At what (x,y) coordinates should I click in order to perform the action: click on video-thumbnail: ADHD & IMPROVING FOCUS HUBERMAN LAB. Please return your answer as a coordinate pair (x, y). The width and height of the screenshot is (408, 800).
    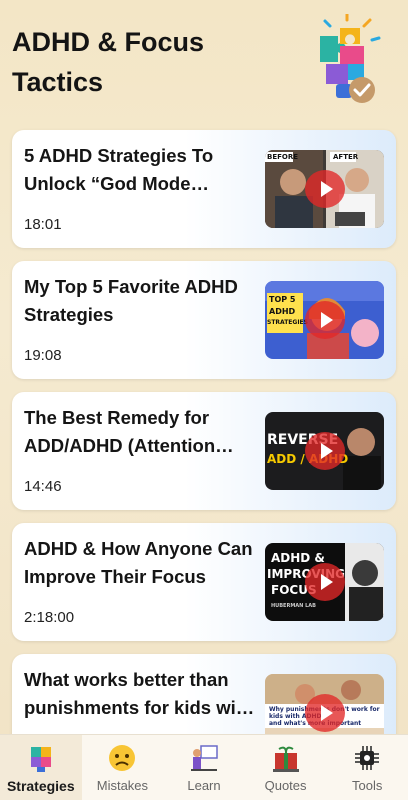
    Looking at the image, I should click on (324, 582).